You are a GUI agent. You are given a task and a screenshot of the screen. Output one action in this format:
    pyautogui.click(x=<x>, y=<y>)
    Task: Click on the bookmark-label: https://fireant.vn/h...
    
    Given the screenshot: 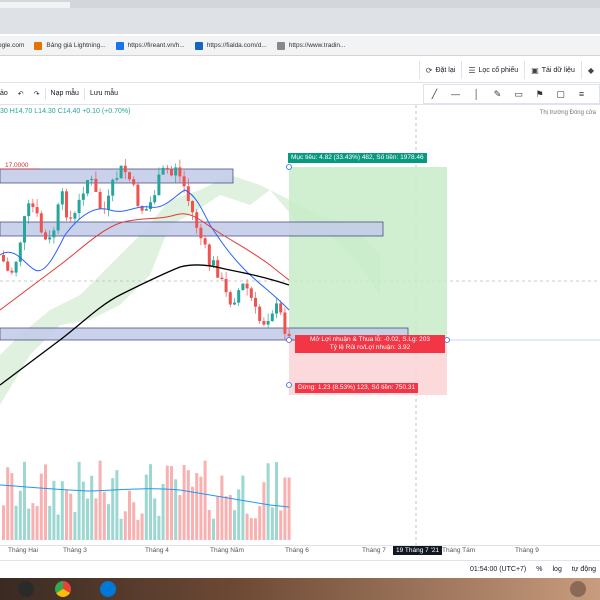 What is the action you would take?
    pyautogui.click(x=156, y=45)
    